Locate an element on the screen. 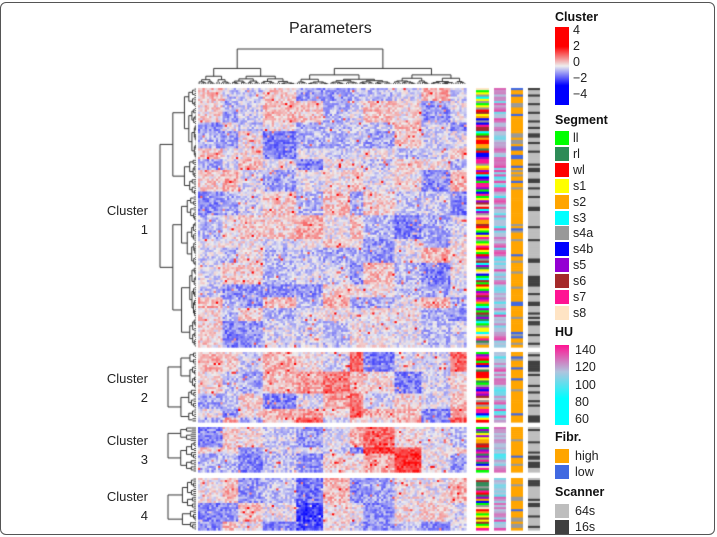  legend-label-s7: s7 is located at coordinates (580, 297).